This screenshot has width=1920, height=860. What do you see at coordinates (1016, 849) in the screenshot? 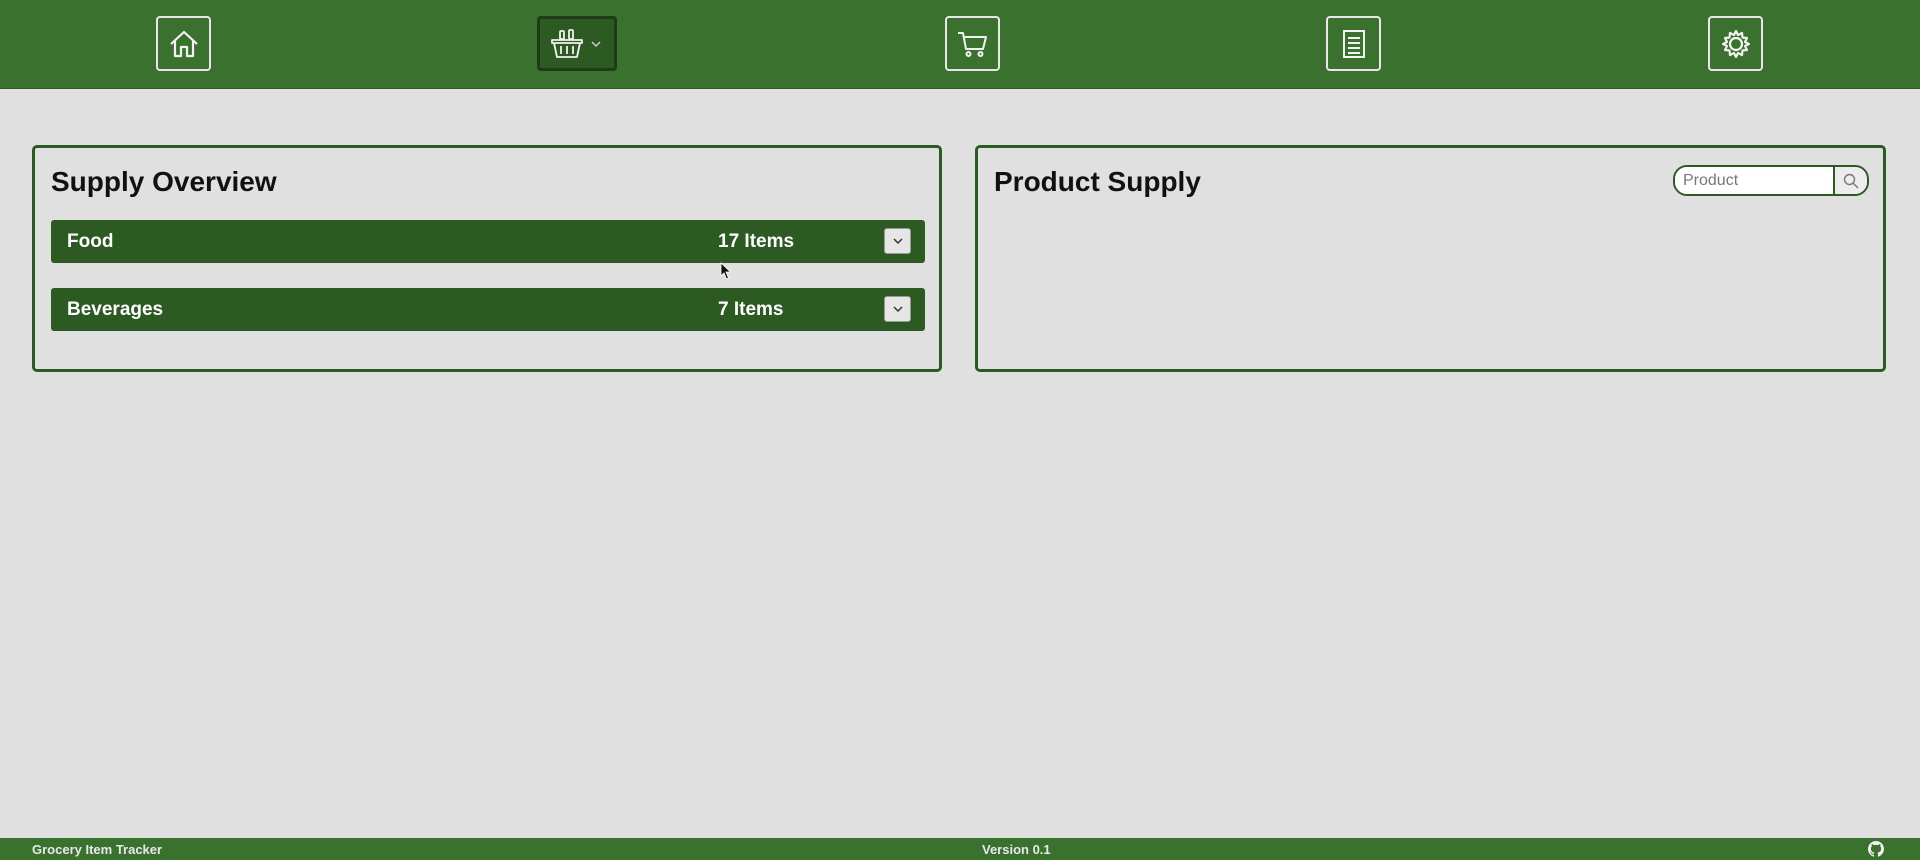
I see `footer-version: Version 0.1` at bounding box center [1016, 849].